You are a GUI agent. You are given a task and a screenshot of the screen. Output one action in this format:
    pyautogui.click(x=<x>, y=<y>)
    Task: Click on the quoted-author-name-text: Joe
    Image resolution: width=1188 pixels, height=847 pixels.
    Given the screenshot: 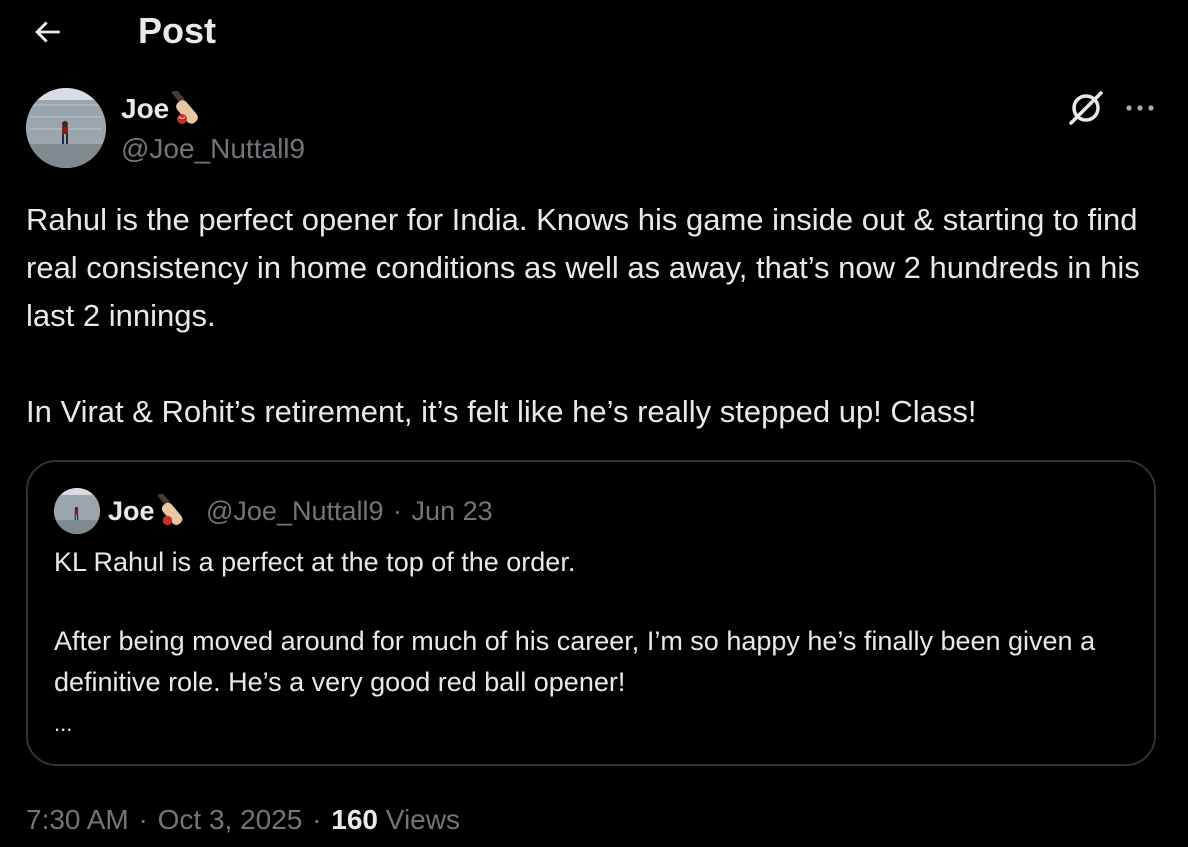 What is the action you would take?
    pyautogui.click(x=131, y=510)
    